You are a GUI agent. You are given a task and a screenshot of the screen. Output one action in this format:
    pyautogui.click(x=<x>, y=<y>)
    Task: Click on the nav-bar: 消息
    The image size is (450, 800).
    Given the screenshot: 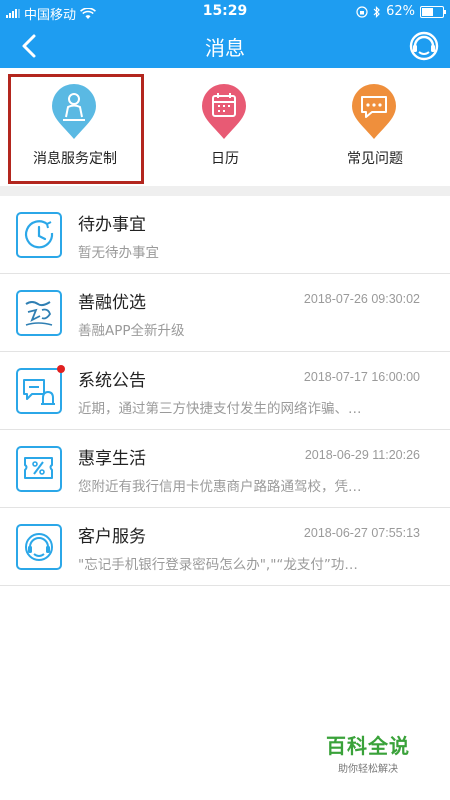 What is the action you would take?
    pyautogui.click(x=225, y=46)
    